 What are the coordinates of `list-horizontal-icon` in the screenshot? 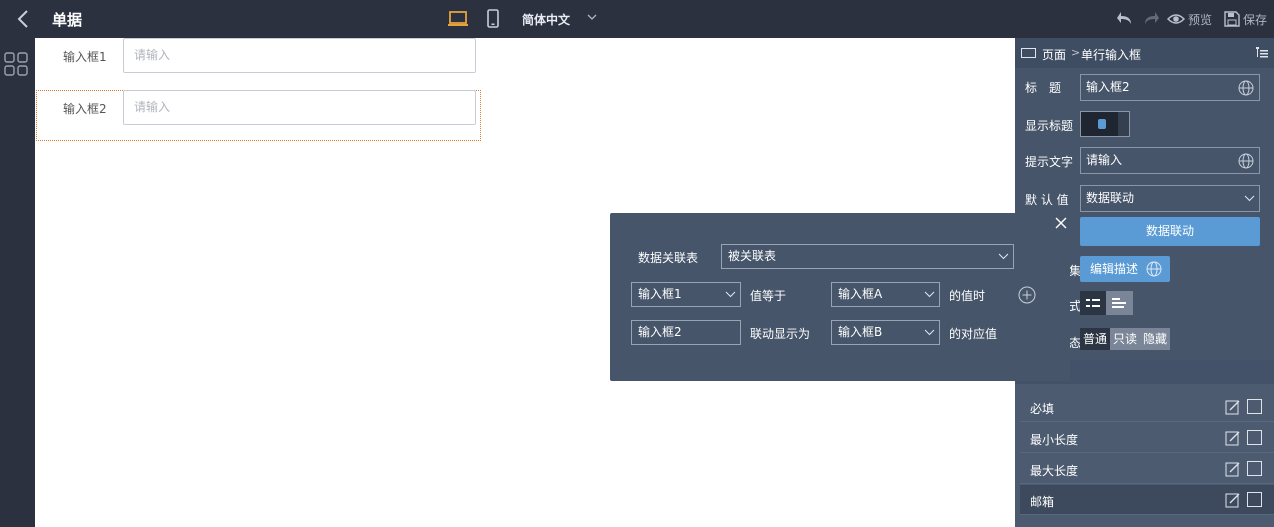 It's located at (1093, 303).